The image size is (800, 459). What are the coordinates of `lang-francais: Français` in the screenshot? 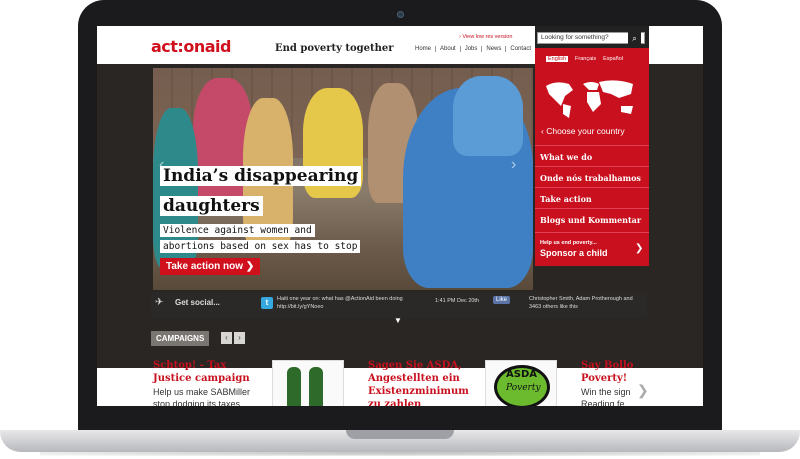 It's located at (585, 59).